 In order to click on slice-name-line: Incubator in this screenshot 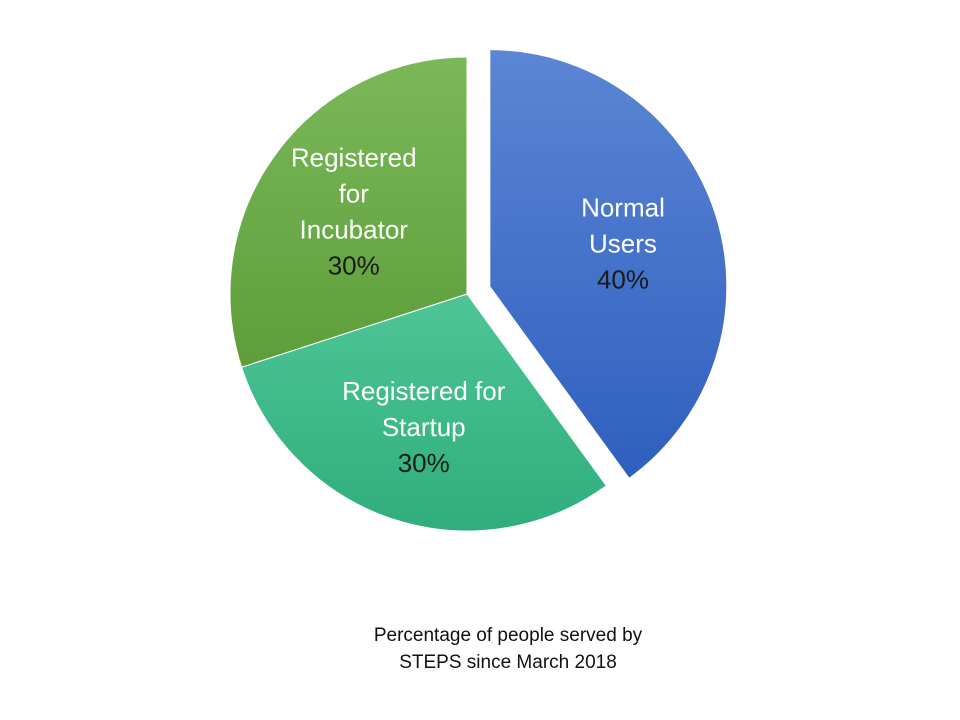, I will do `click(354, 230)`.